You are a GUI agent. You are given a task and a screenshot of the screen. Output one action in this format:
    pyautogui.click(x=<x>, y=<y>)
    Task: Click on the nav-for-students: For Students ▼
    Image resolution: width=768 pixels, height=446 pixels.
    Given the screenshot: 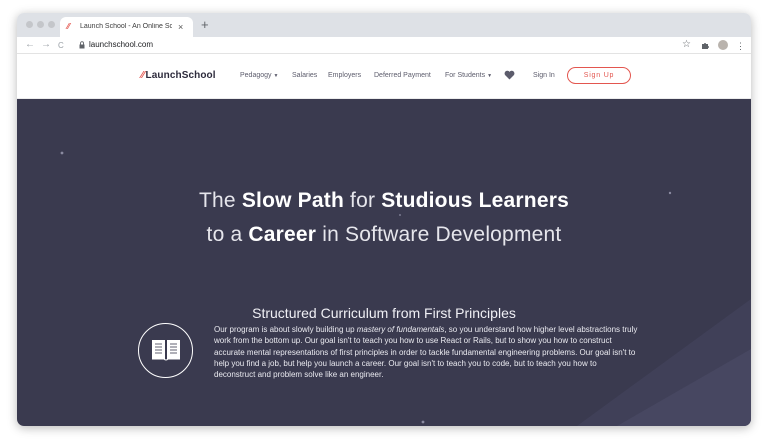 What is the action you would take?
    pyautogui.click(x=468, y=75)
    